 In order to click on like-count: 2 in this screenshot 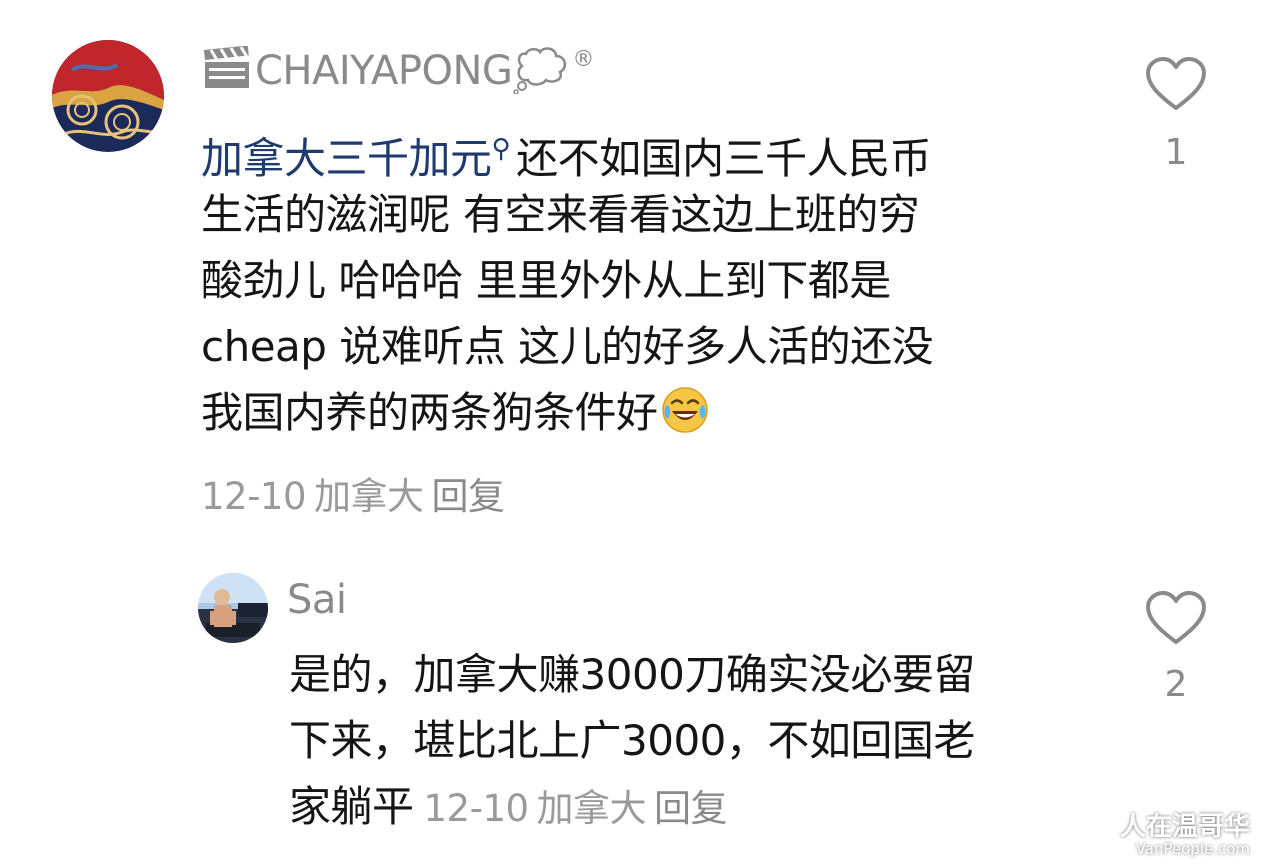, I will do `click(1176, 684)`.